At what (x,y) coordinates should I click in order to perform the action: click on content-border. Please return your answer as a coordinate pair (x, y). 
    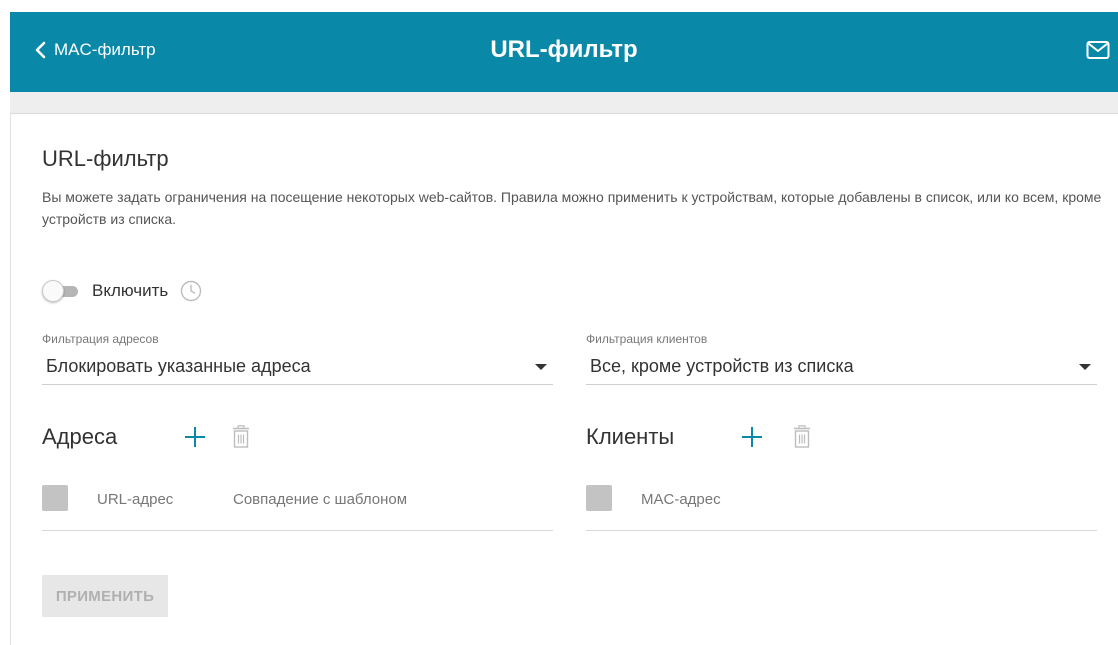
    Looking at the image, I should click on (10, 379).